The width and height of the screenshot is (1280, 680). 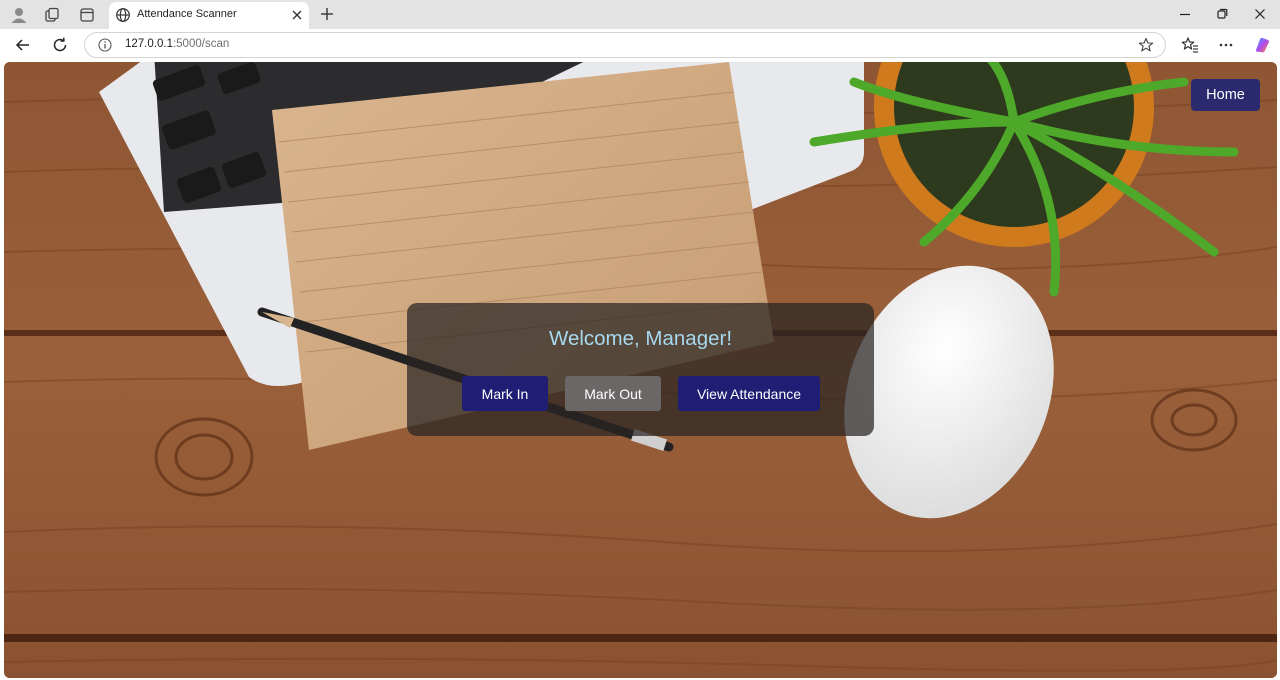 What do you see at coordinates (23, 45) in the screenshot?
I see `back-icon` at bounding box center [23, 45].